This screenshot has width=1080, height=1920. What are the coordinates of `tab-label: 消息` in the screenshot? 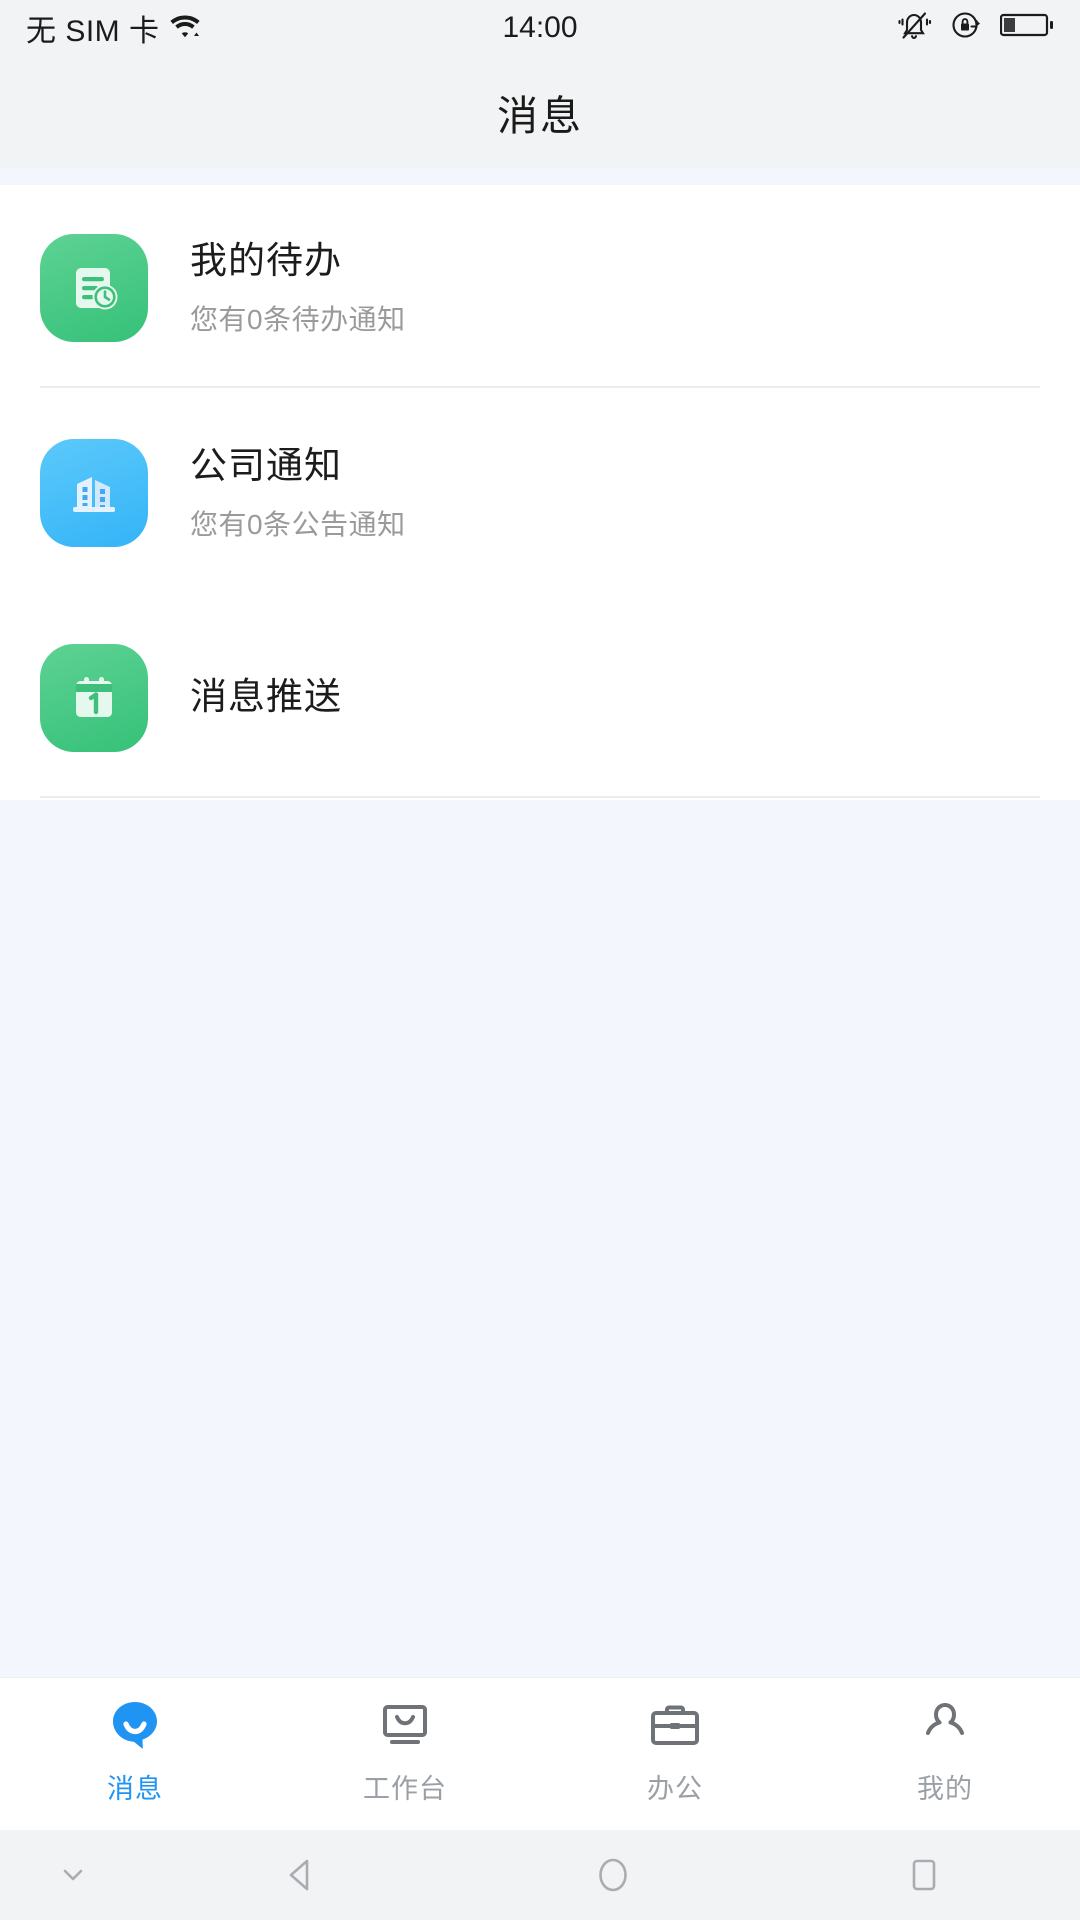 It's located at (135, 1789).